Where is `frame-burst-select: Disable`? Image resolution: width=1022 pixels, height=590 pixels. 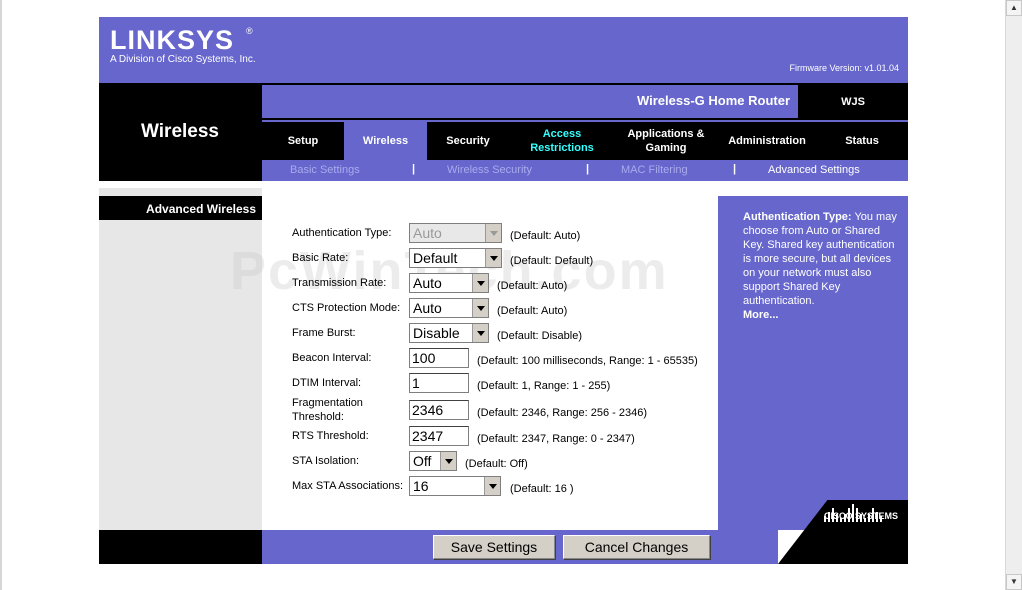
frame-burst-select: Disable is located at coordinates (449, 333).